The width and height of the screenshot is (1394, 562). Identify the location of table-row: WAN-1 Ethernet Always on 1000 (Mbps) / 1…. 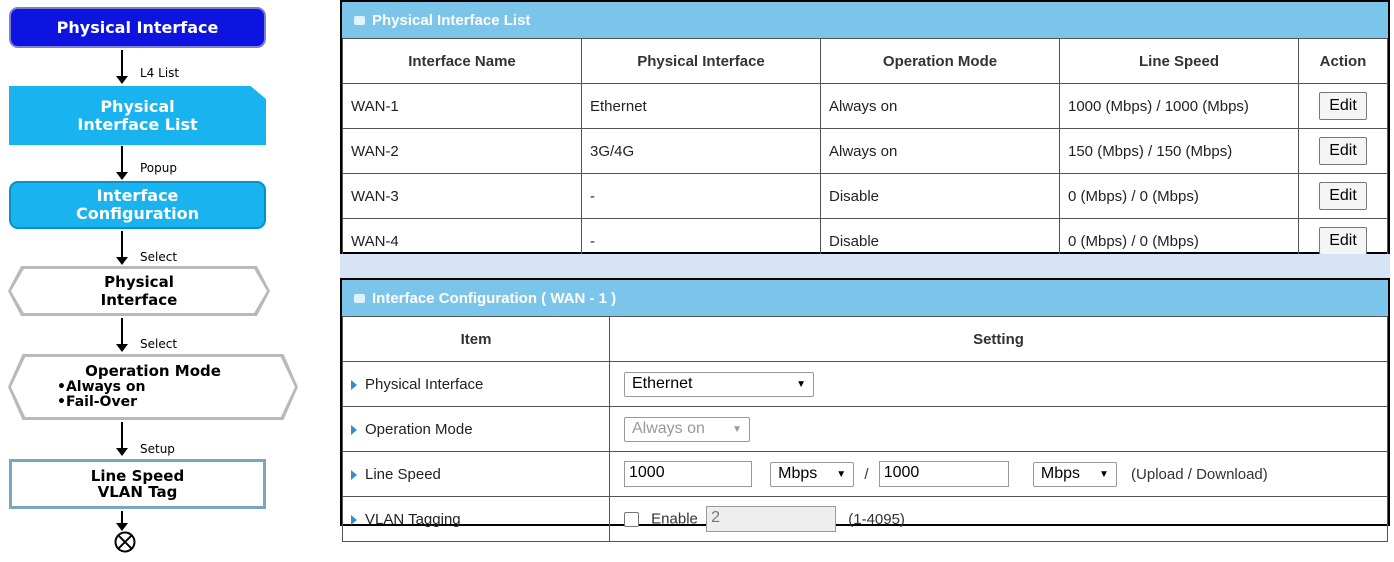
(865, 106).